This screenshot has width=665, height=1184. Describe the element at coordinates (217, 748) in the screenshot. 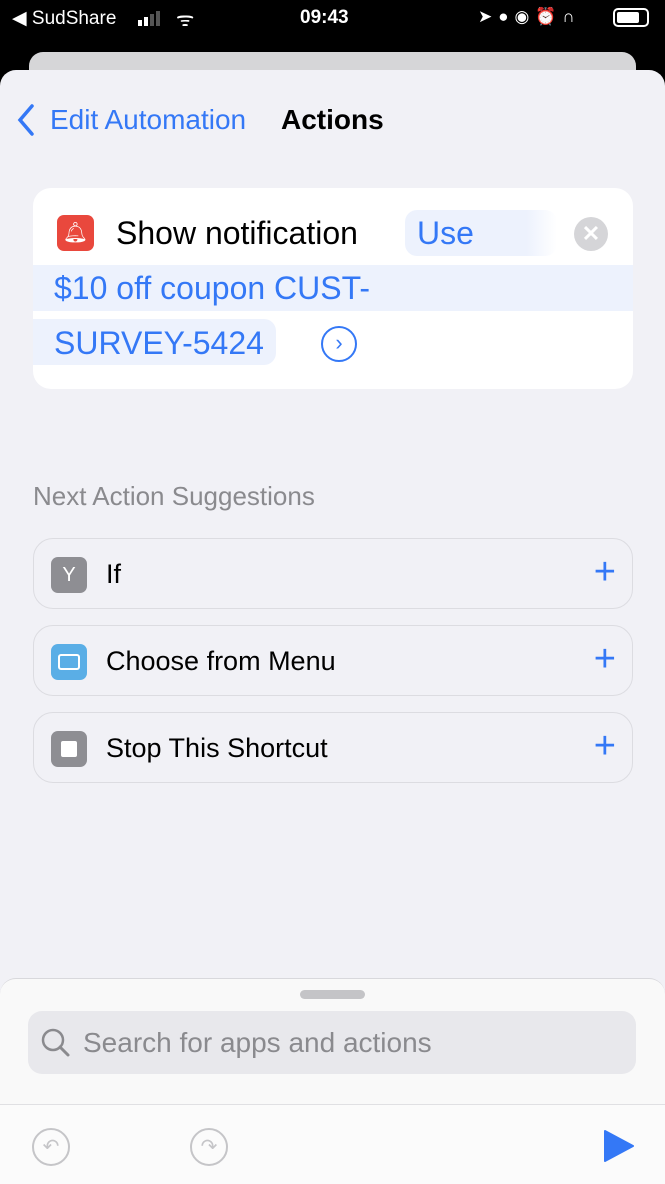

I see `suggestion-label: Stop This Shortcut` at that location.